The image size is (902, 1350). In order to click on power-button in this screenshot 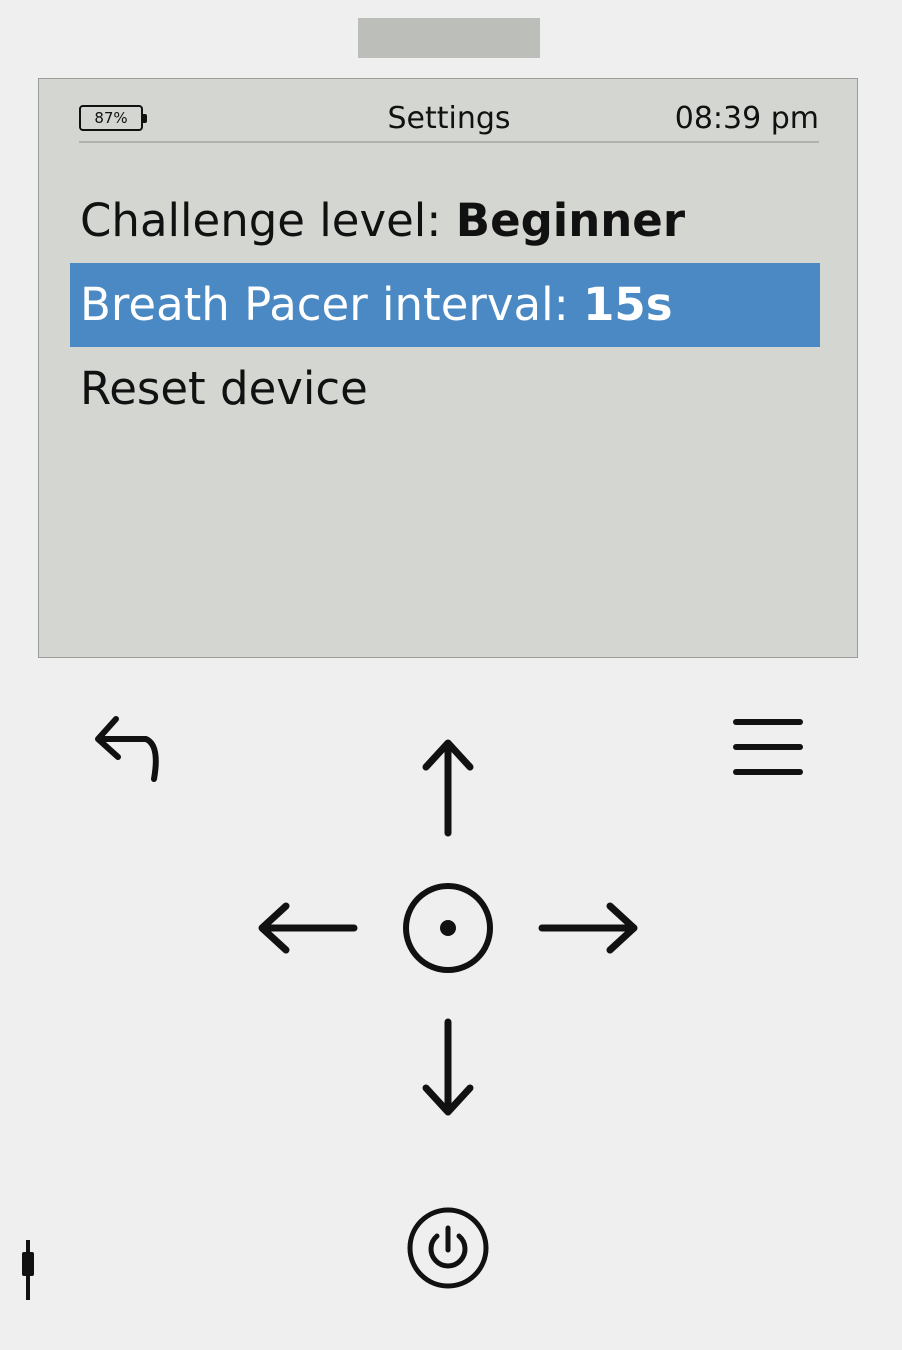, I will do `click(448, 1250)`.